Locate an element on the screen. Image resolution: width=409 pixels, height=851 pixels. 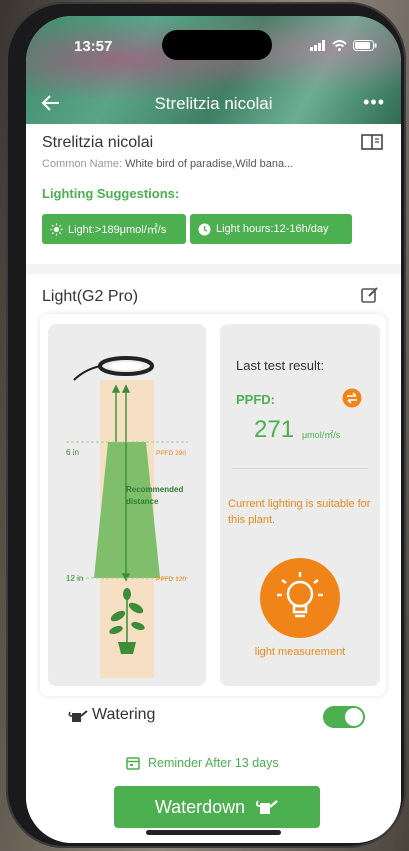
ppfd-value: 271 is located at coordinates (274, 429).